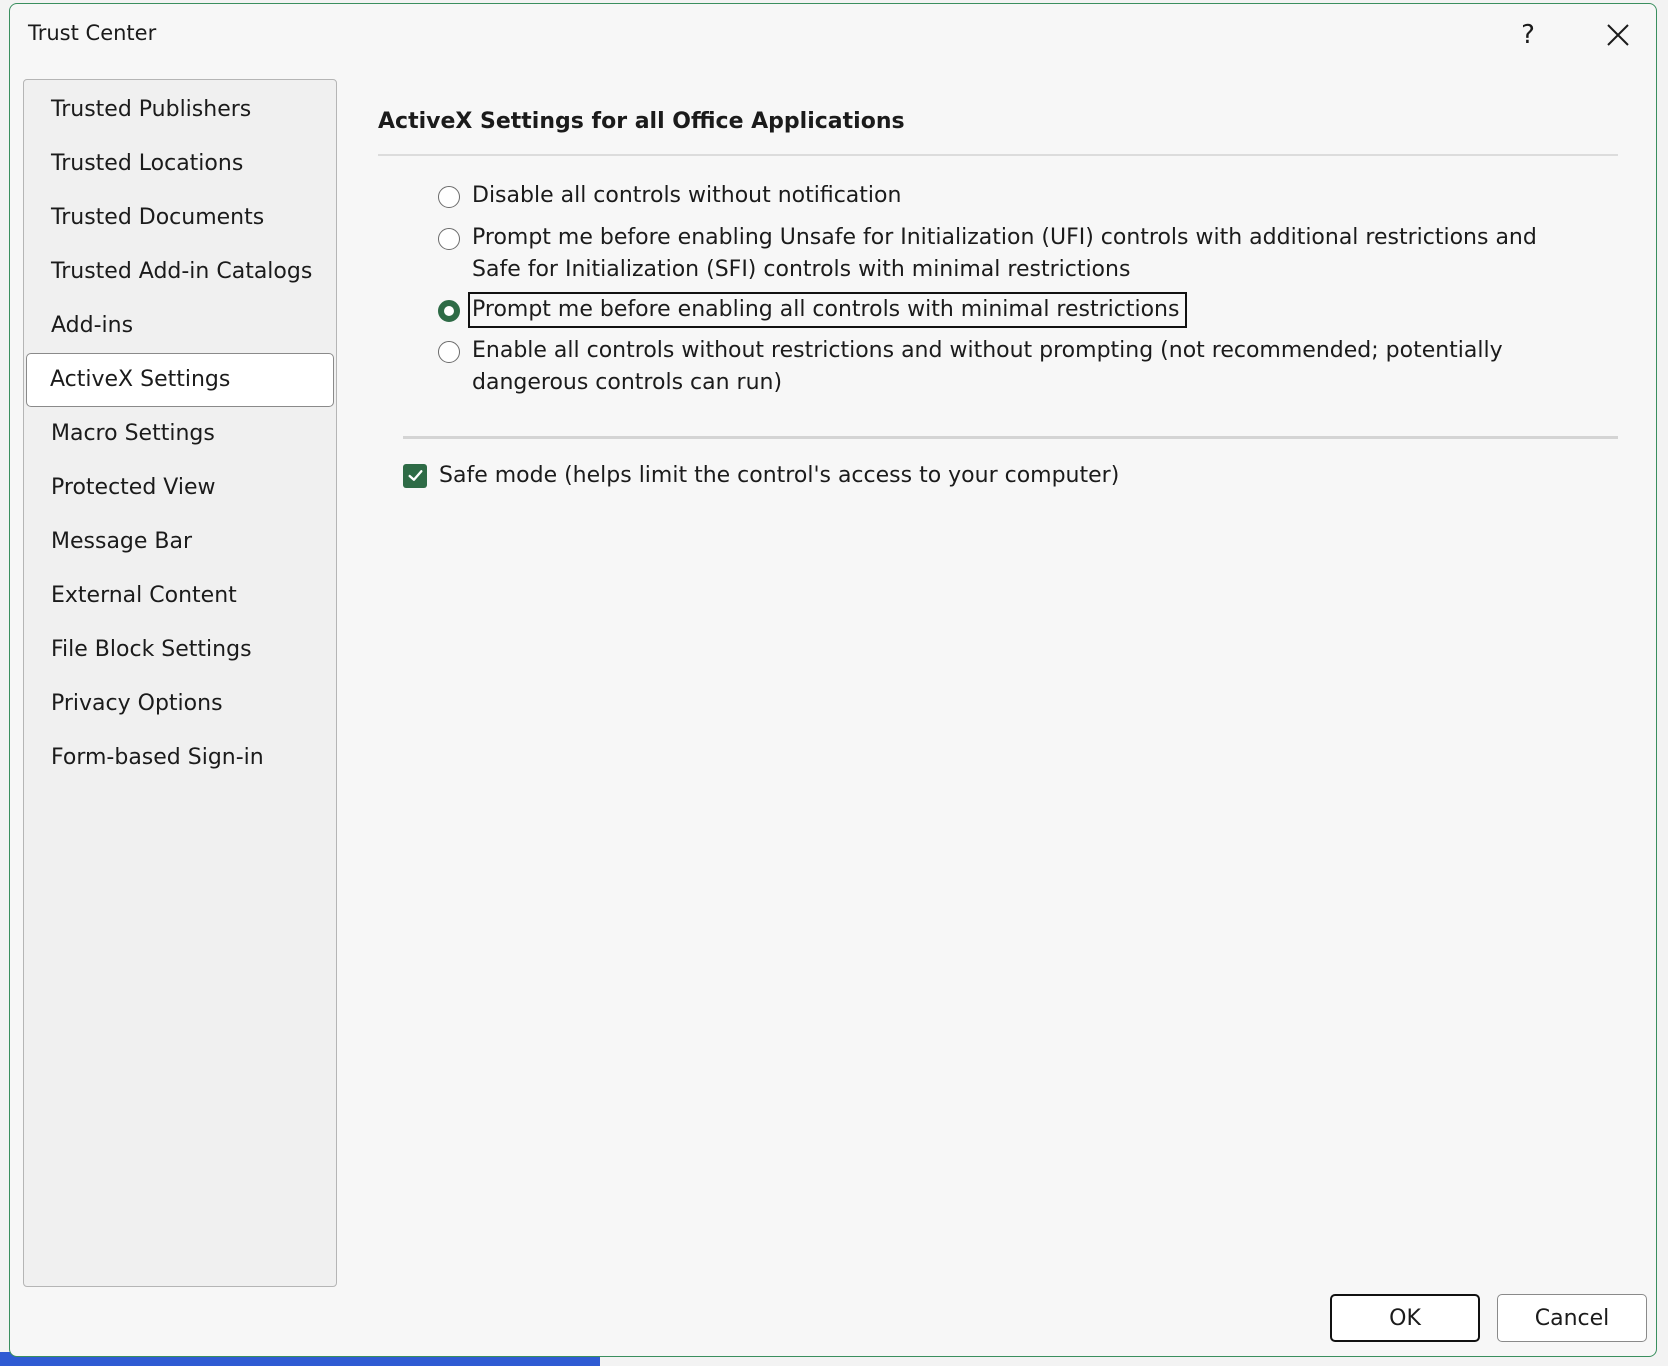  What do you see at coordinates (180, 434) in the screenshot?
I see `sidebar-item-macro-settings: Macro Settings` at bounding box center [180, 434].